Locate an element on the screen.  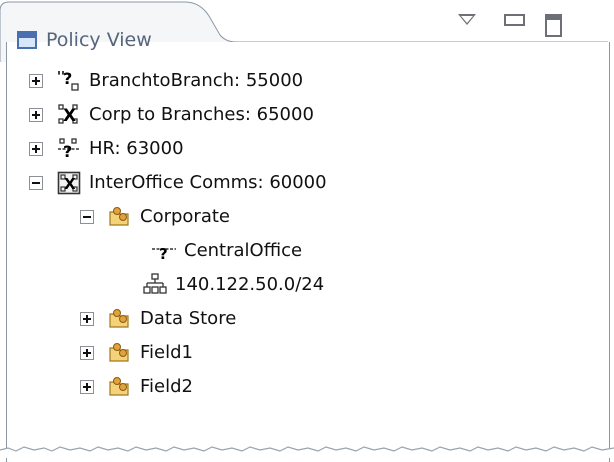
policy-hubspoke-icon: ? is located at coordinates (69, 149).